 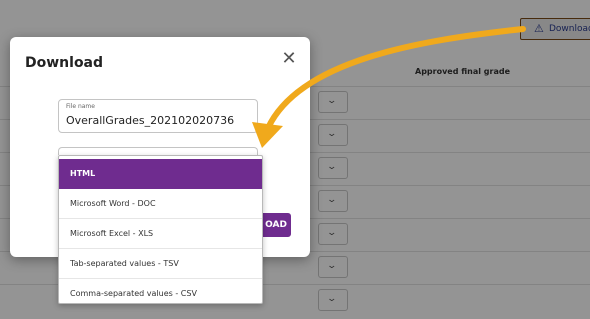 What do you see at coordinates (160, 294) in the screenshot?
I see `format-option-csv: Comma-separated values - CSV` at bounding box center [160, 294].